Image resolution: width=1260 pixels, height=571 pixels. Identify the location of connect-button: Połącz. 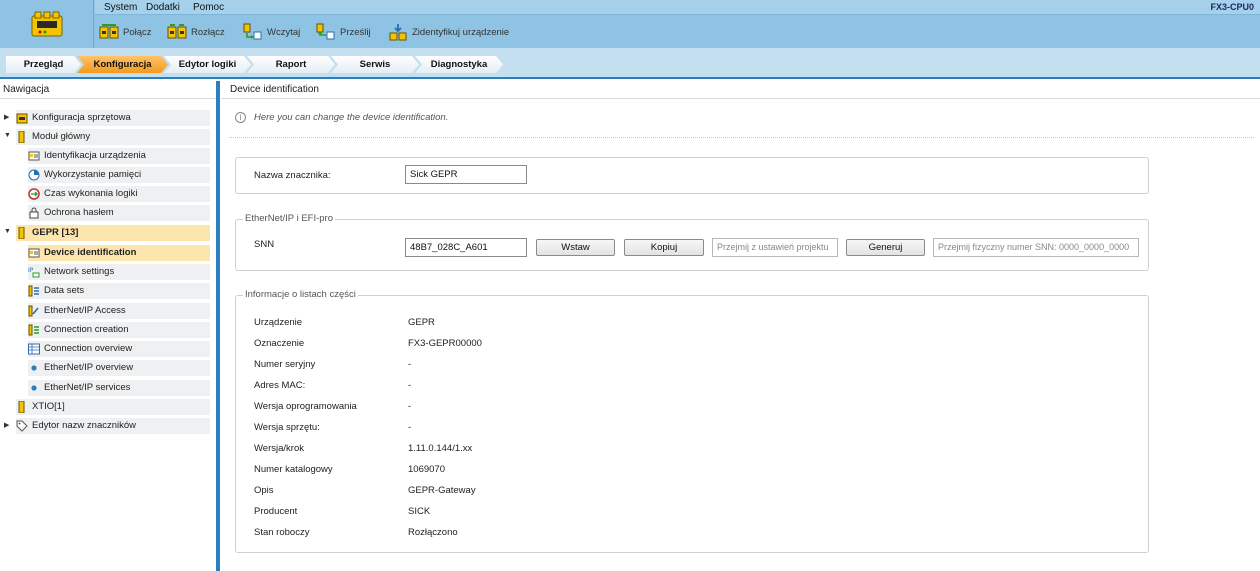
(125, 32).